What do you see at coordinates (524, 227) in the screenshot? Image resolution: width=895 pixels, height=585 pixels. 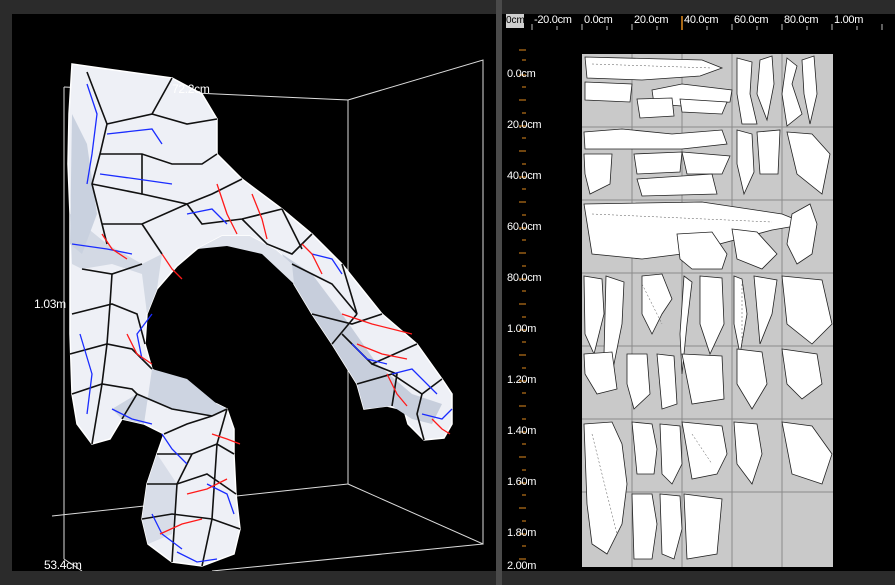 I see `ruler-left-label: 60.0cm` at bounding box center [524, 227].